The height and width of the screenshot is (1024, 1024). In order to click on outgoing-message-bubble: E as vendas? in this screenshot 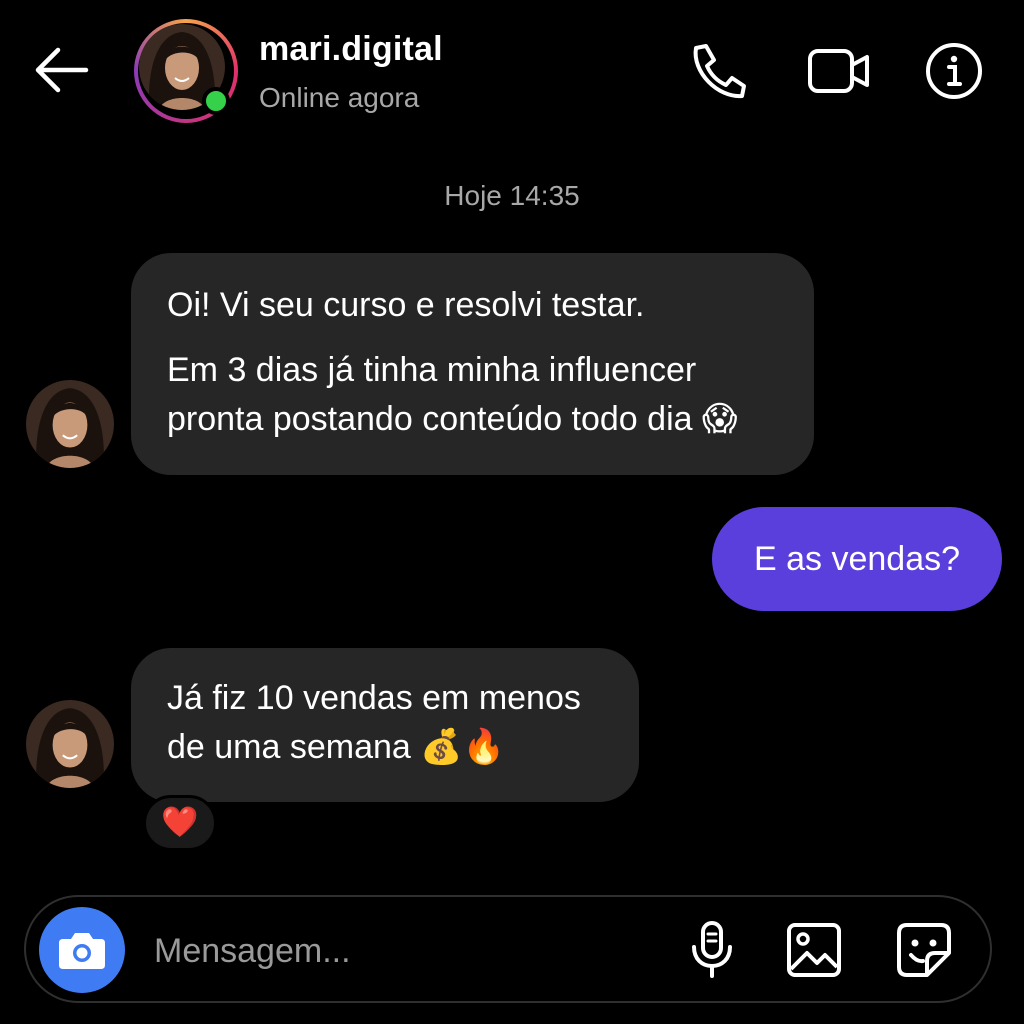, I will do `click(857, 559)`.